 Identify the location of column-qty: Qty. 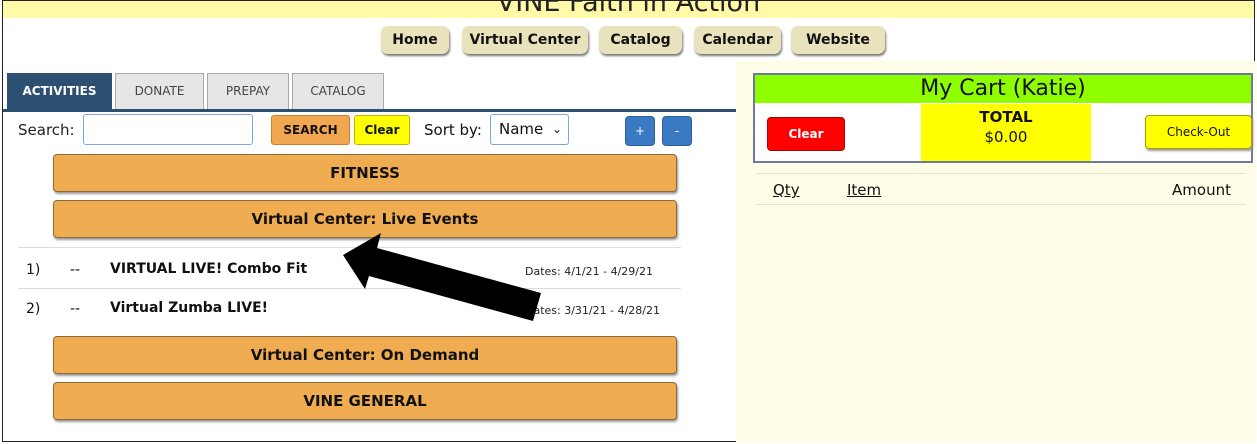
(786, 190).